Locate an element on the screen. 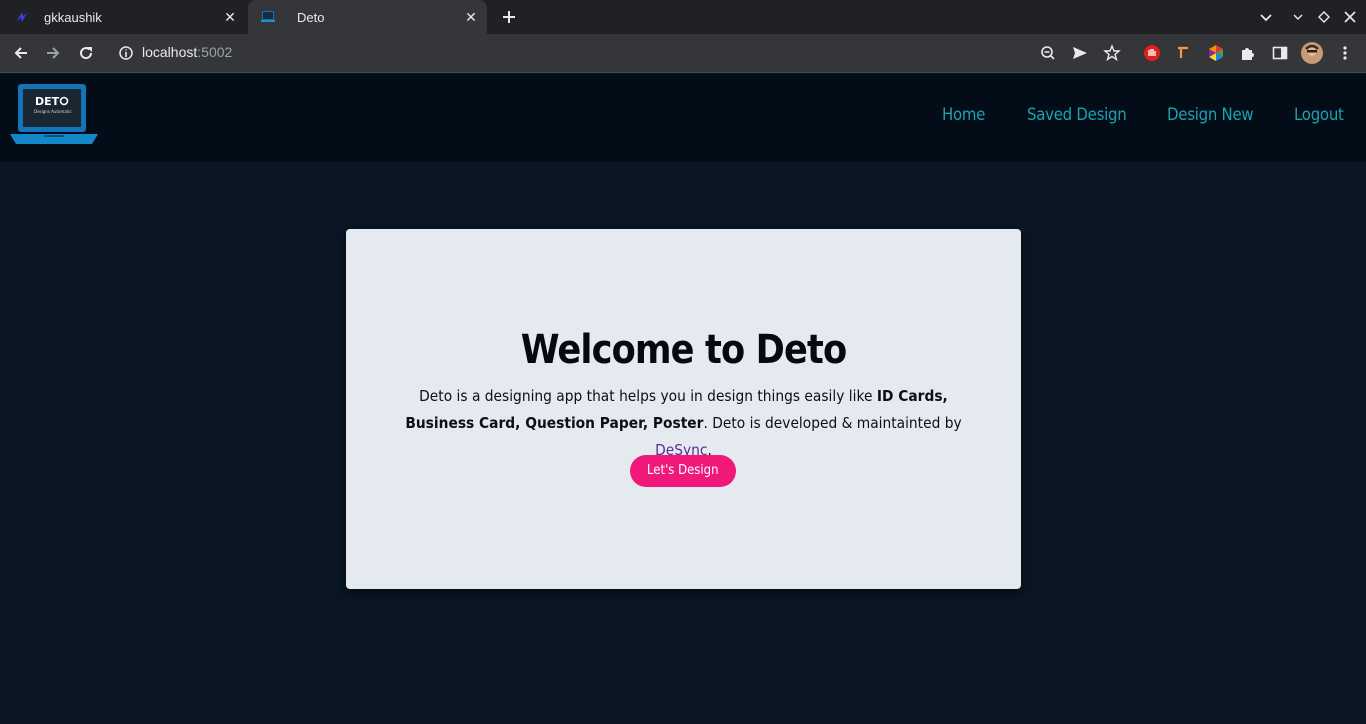 The image size is (1366, 724). gkkaushik-favicon-icon is located at coordinates (22, 17).